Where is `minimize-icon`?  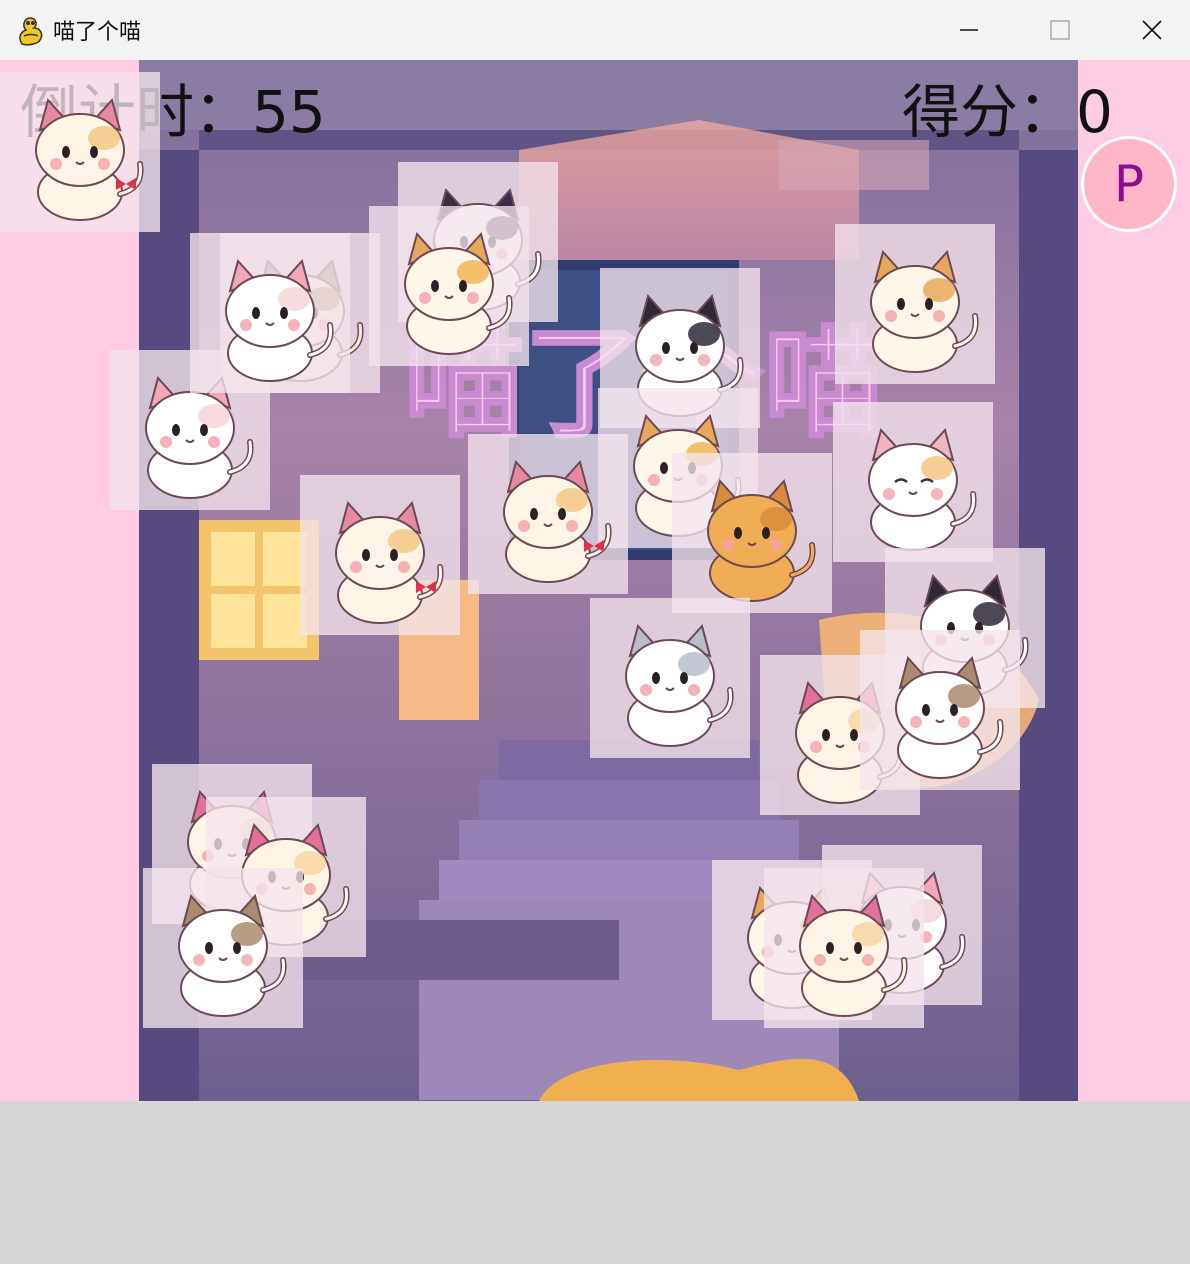 minimize-icon is located at coordinates (969, 30).